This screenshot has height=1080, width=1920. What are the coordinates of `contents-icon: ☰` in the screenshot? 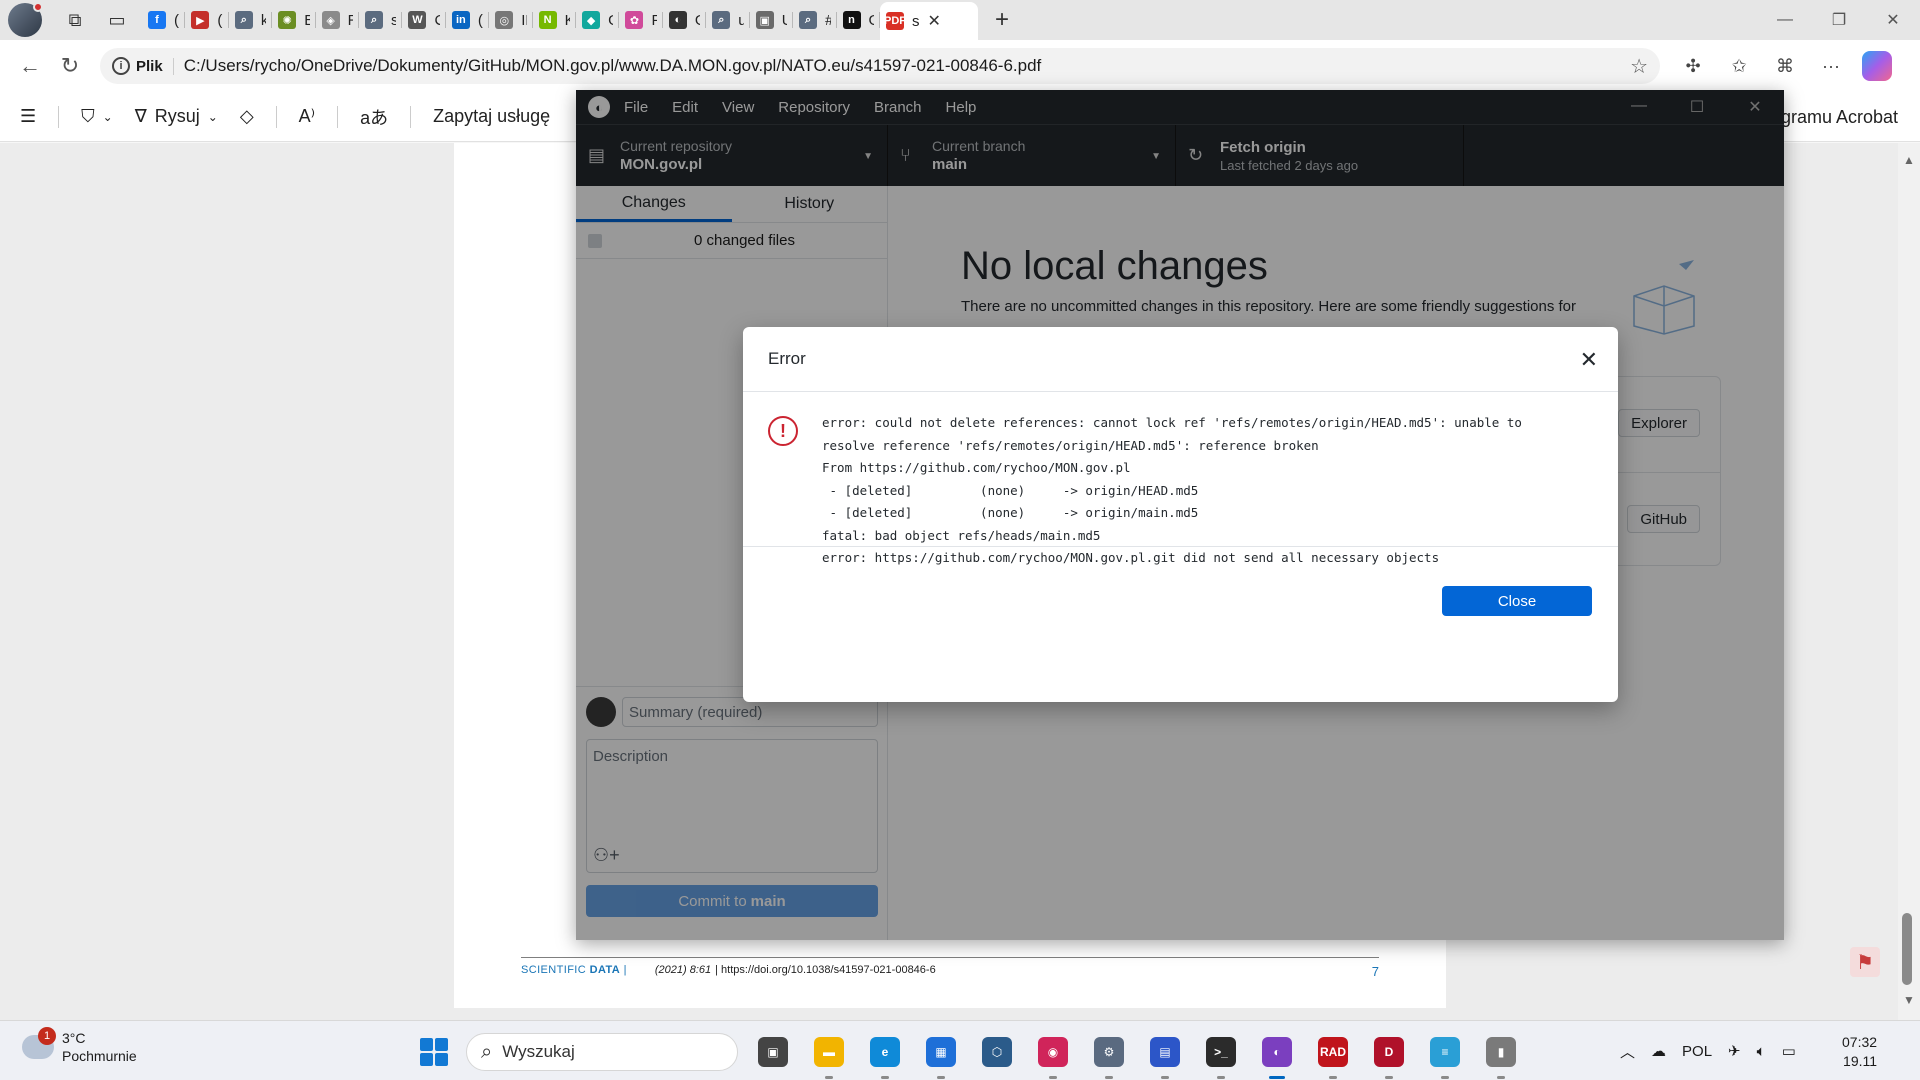 It's located at (28, 116).